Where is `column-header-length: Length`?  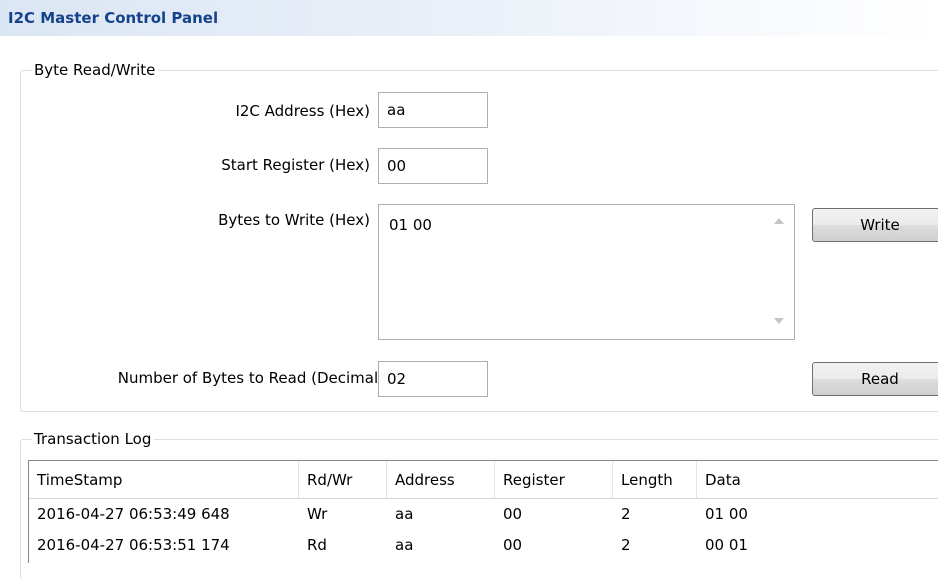 column-header-length: Length is located at coordinates (655, 480).